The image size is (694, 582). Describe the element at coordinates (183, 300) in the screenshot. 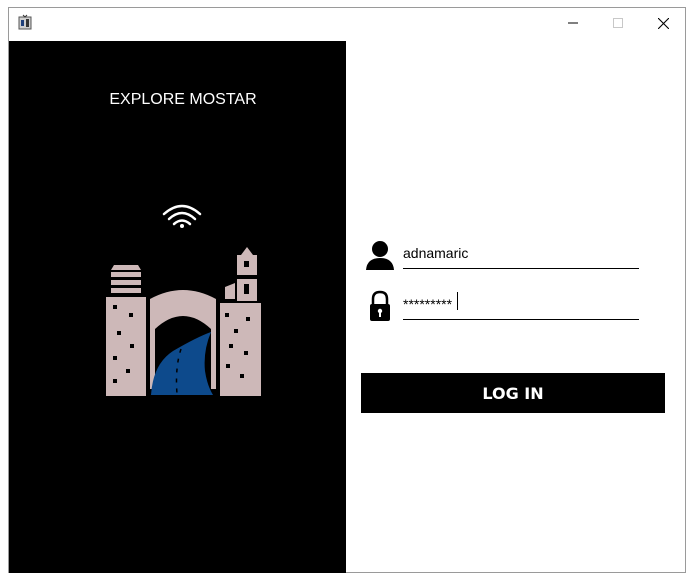

I see `mostar-bridge-logo` at that location.